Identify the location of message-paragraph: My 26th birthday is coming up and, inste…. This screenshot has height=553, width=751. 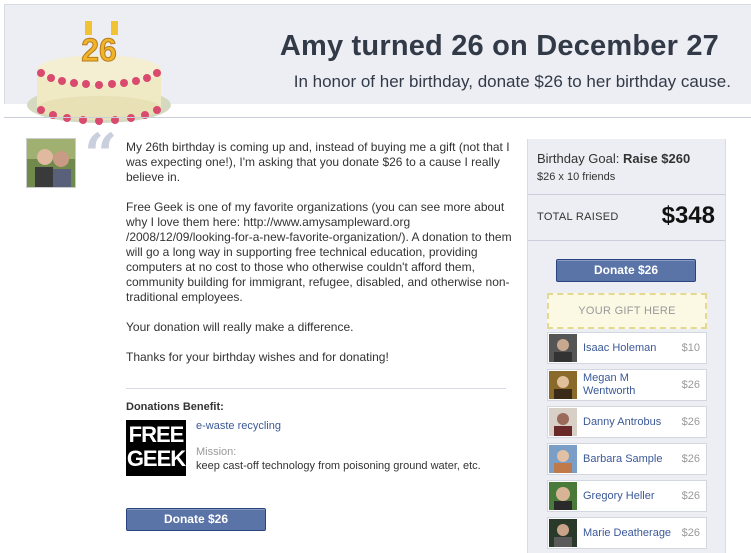
(318, 162).